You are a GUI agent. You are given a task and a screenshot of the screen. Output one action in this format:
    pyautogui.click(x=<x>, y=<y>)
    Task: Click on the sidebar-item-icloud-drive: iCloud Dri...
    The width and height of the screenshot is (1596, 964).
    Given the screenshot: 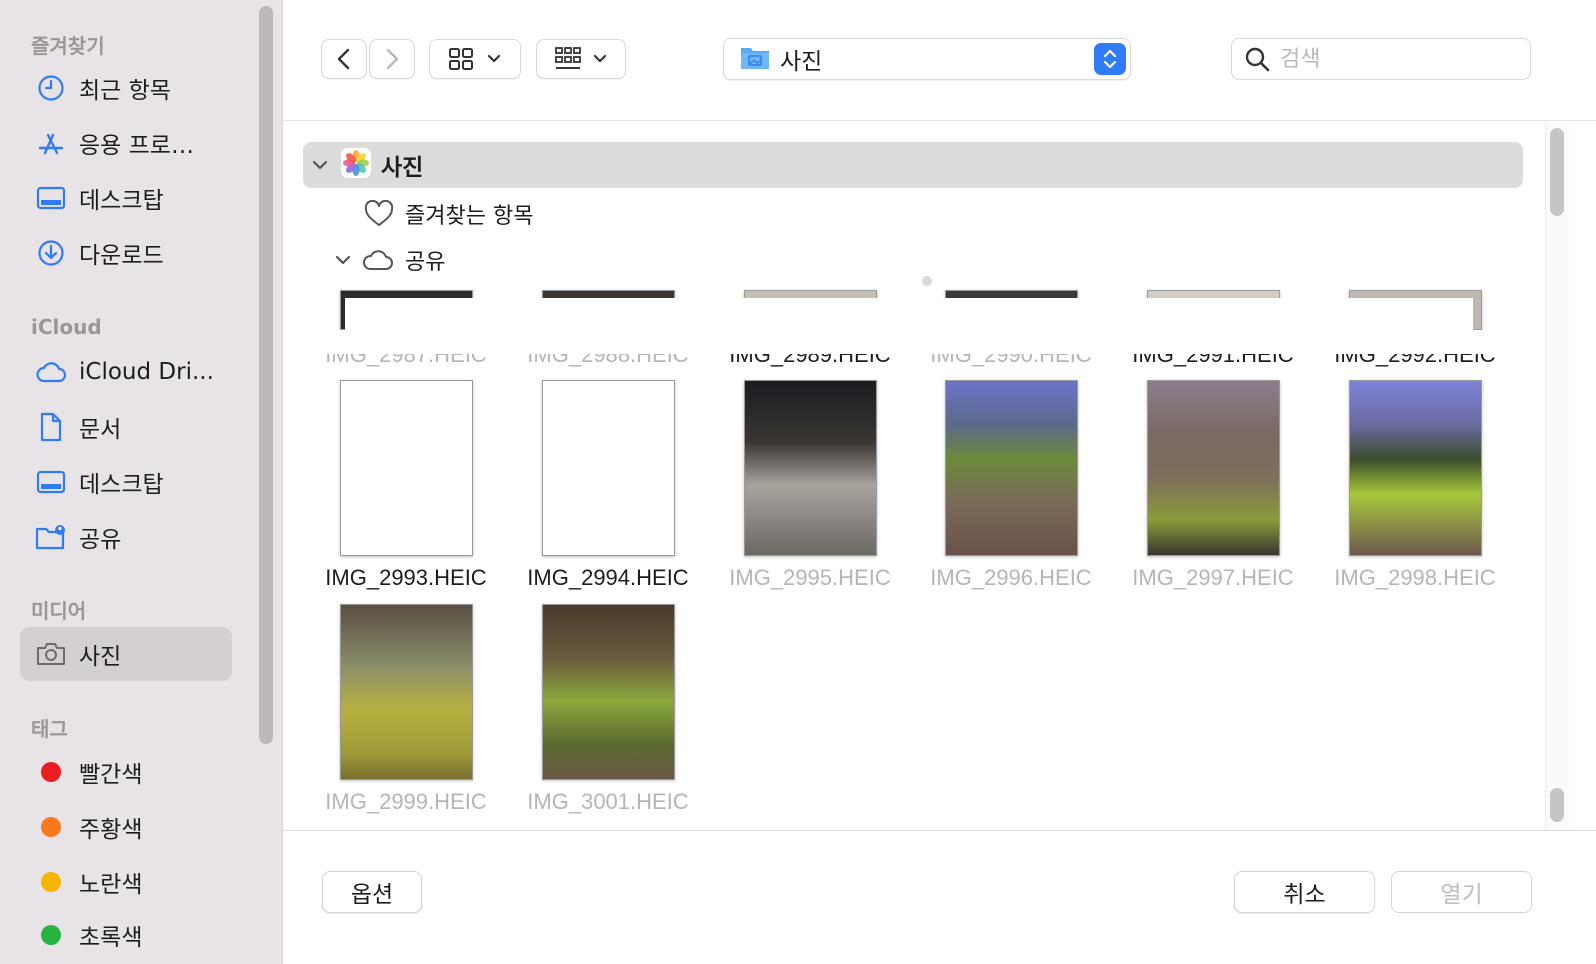 What is the action you would take?
    pyautogui.click(x=126, y=372)
    